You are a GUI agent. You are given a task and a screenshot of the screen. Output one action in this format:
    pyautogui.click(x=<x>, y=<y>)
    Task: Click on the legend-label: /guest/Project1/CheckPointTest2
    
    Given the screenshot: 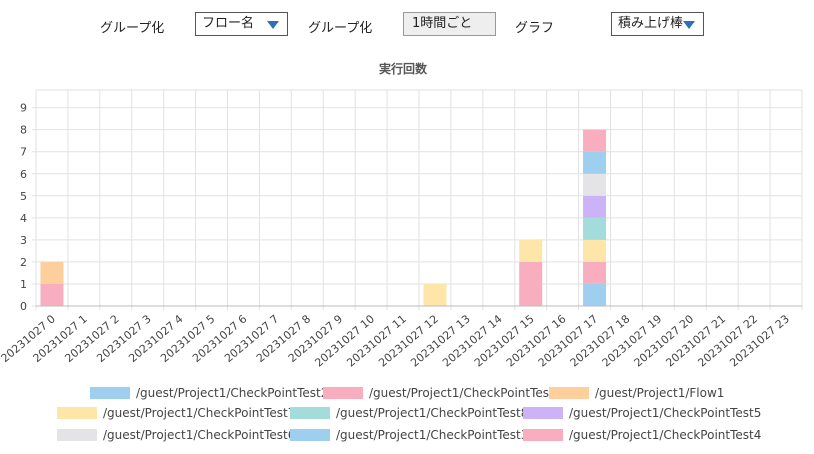 What is the action you would take?
    pyautogui.click(x=232, y=393)
    